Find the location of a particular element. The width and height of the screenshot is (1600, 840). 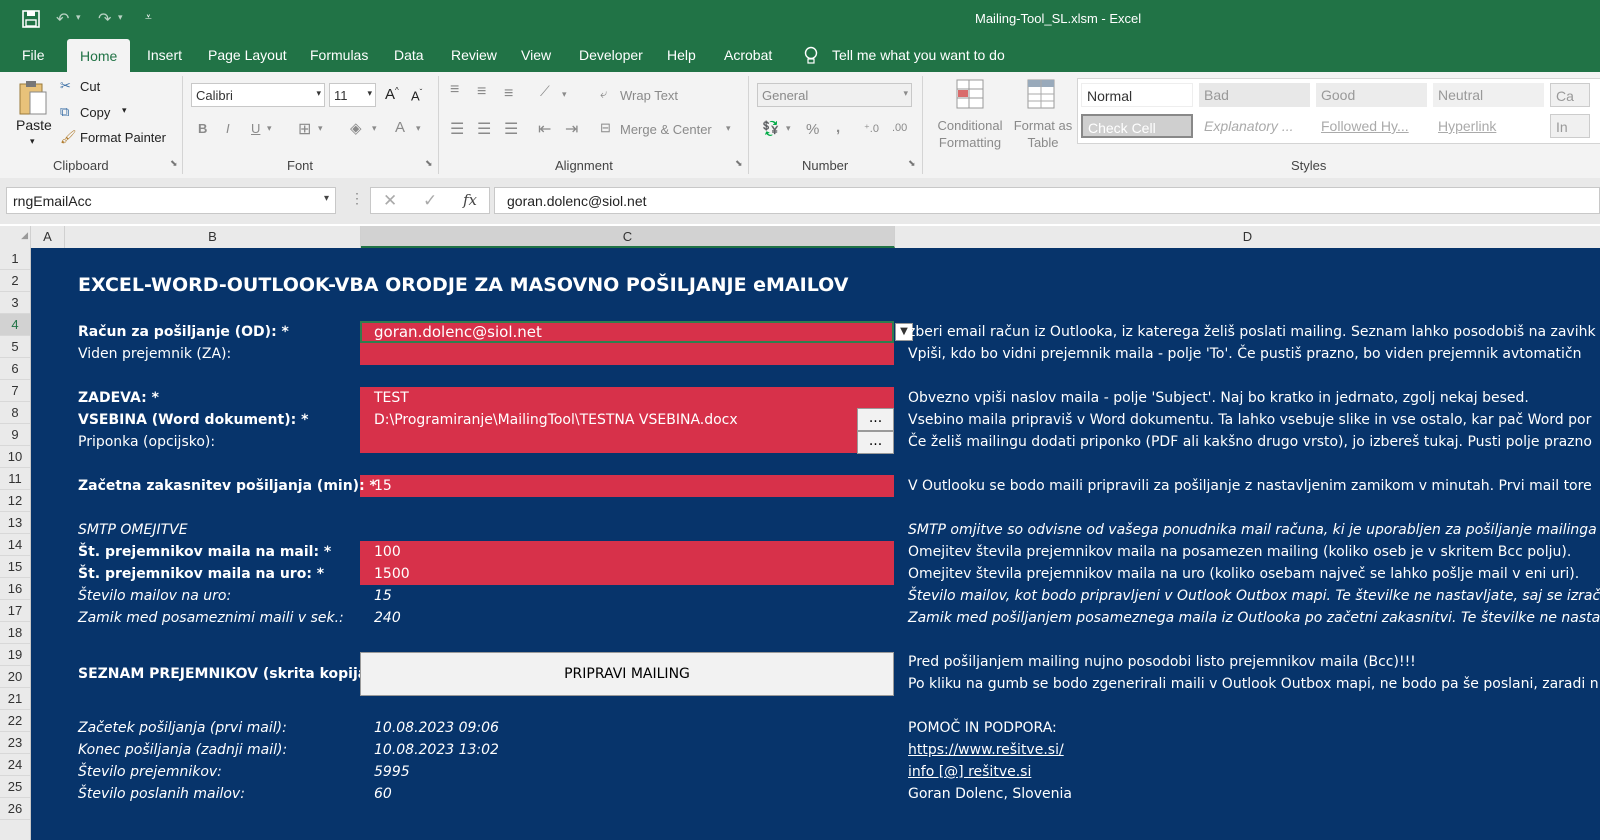

style-good: Good is located at coordinates (1371, 95).